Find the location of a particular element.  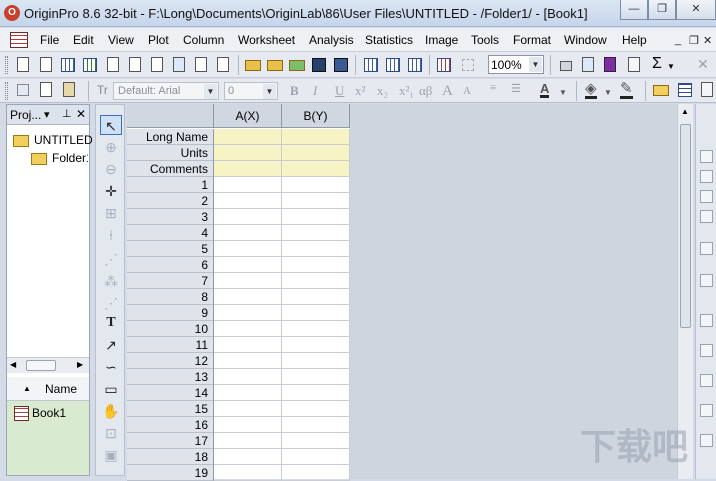

scroll-thumb is located at coordinates (685, 226).